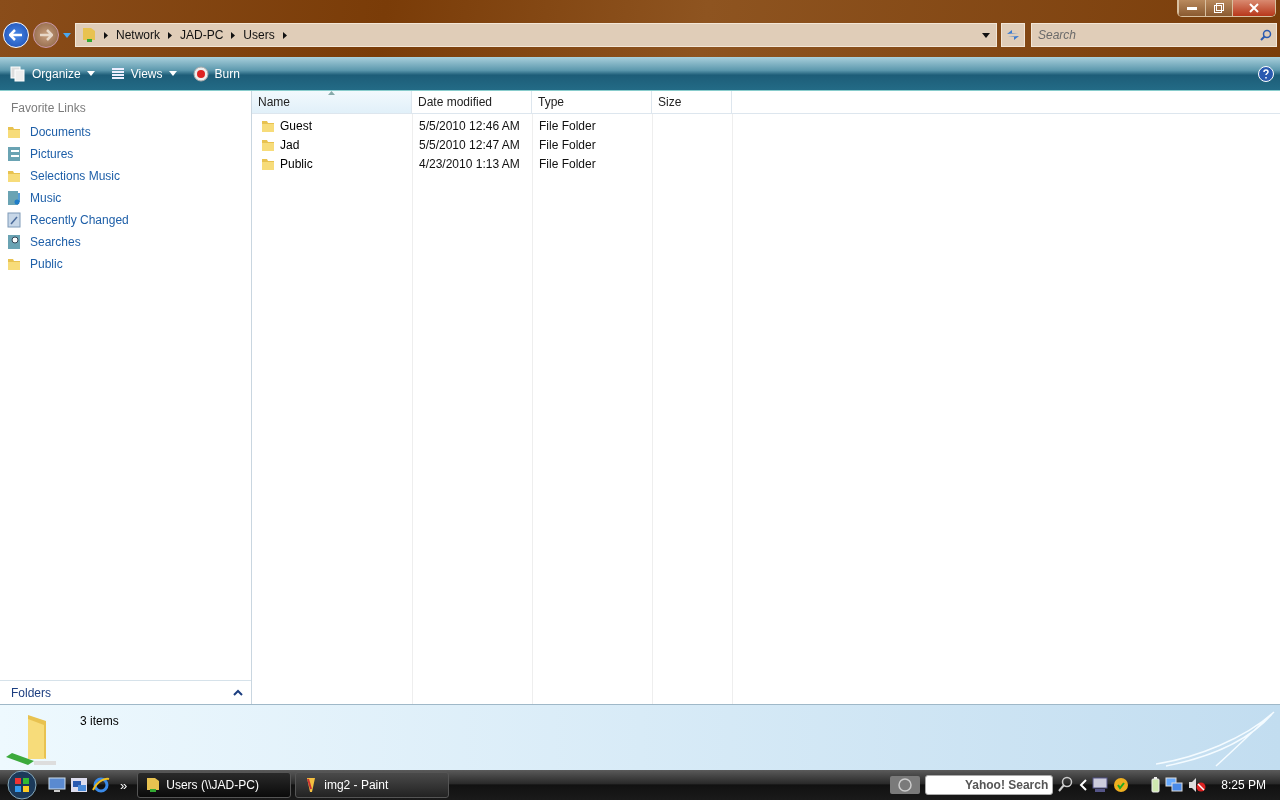 This screenshot has width=1280, height=800. What do you see at coordinates (469, 125) in the screenshot?
I see `table-cell-text: 5/5/2010 12:46 AM` at bounding box center [469, 125].